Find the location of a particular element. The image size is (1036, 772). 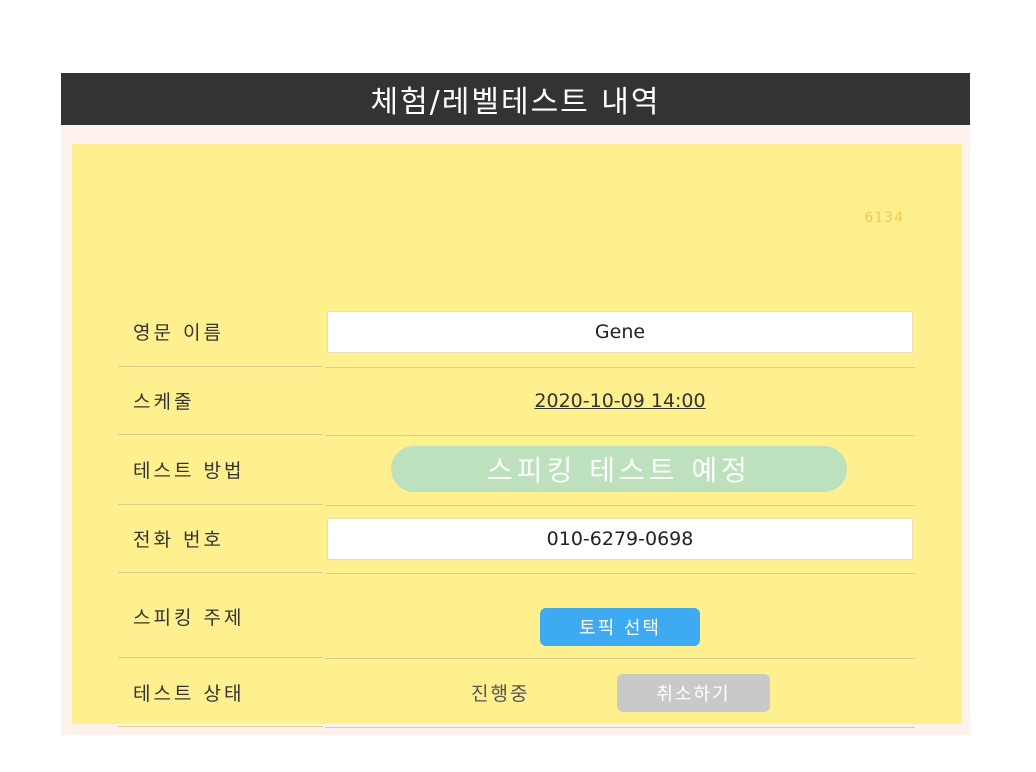

select-topic-button: 토픽 선택 is located at coordinates (620, 627).